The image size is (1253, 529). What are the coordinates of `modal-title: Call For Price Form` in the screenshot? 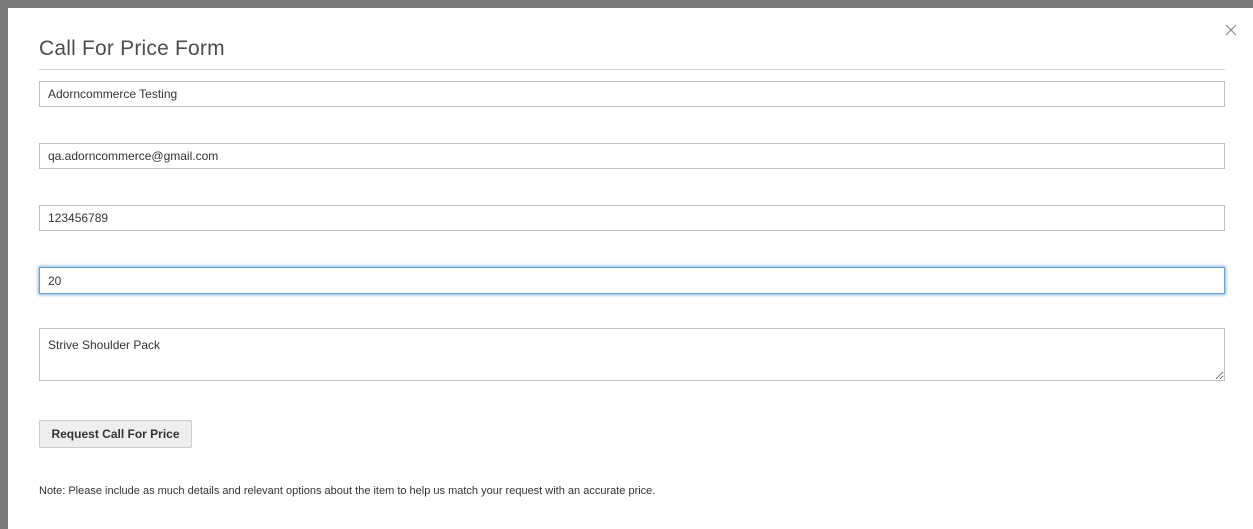 It's located at (132, 48).